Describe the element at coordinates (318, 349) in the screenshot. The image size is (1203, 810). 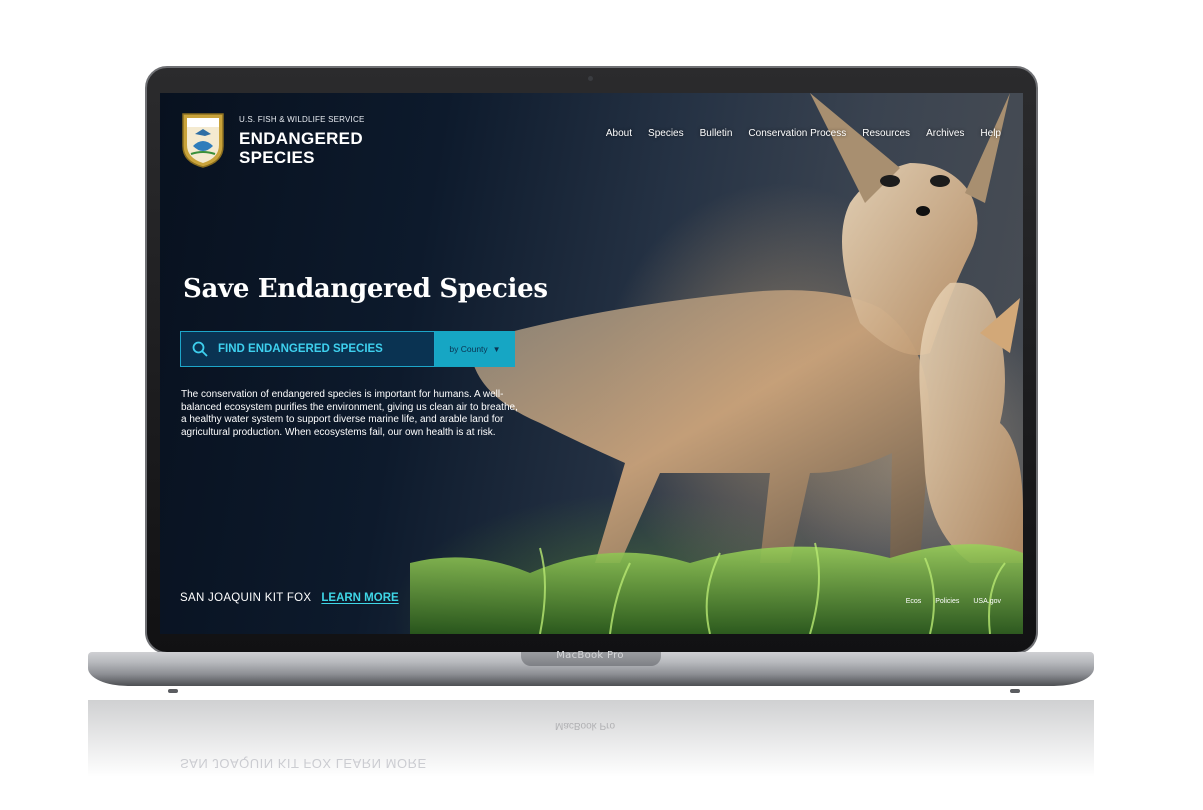
I see `search-input` at that location.